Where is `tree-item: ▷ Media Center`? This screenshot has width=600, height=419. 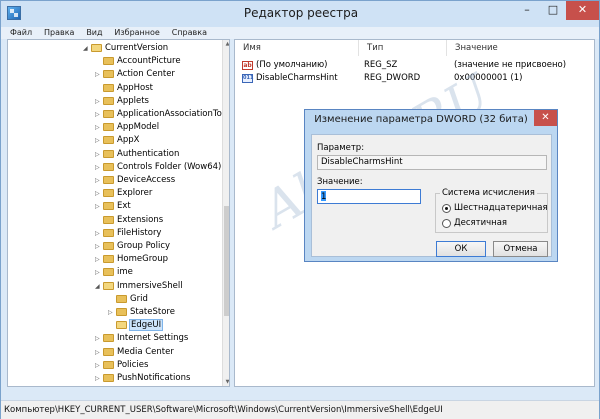
tree-item: ▷ Media Center is located at coordinates (134, 352).